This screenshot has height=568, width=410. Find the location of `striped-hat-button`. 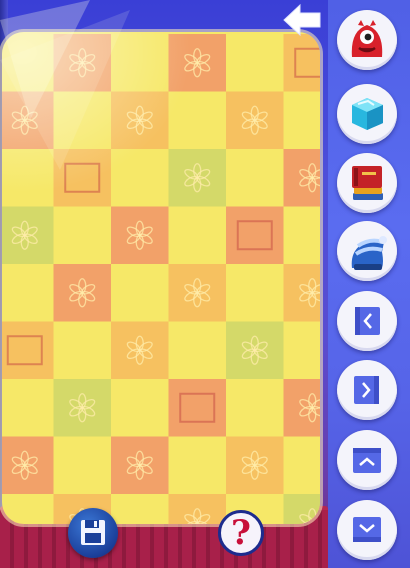

striped-hat-button is located at coordinates (367, 251).